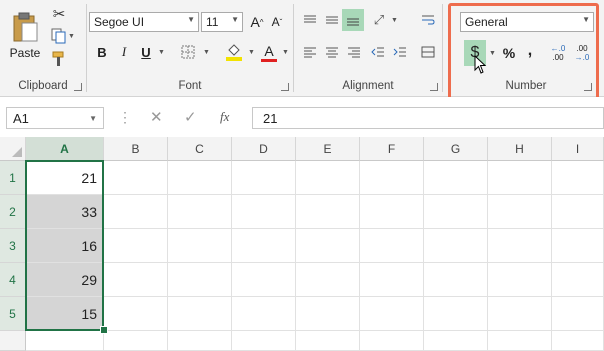 Image resolution: width=604 pixels, height=351 pixels. I want to click on fill-color-button, so click(234, 52).